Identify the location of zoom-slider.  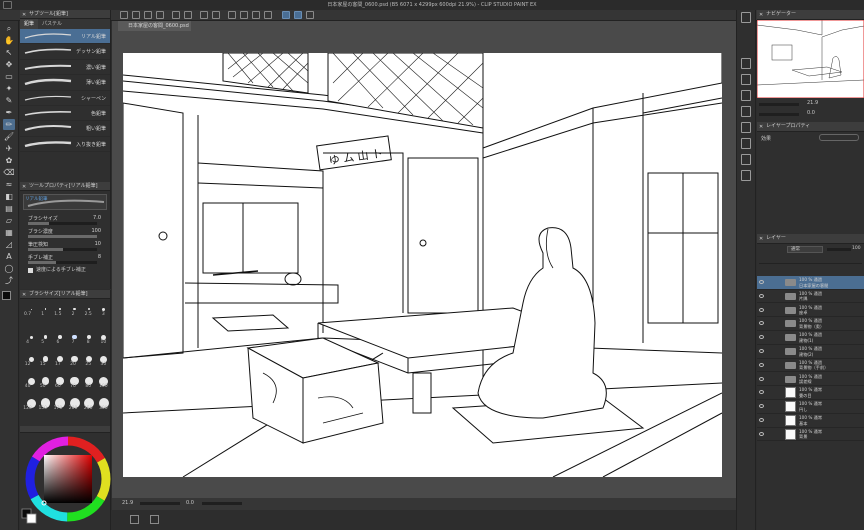
(160, 503).